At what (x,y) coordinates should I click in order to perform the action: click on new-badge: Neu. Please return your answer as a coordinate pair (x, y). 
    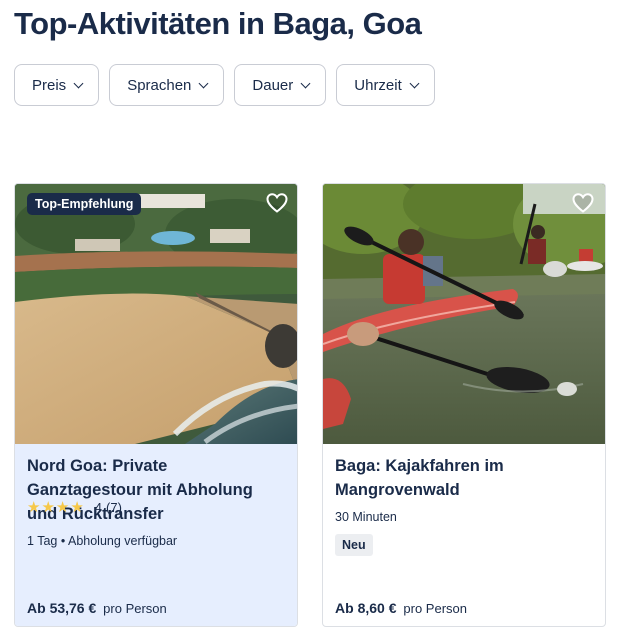
    Looking at the image, I should click on (354, 545).